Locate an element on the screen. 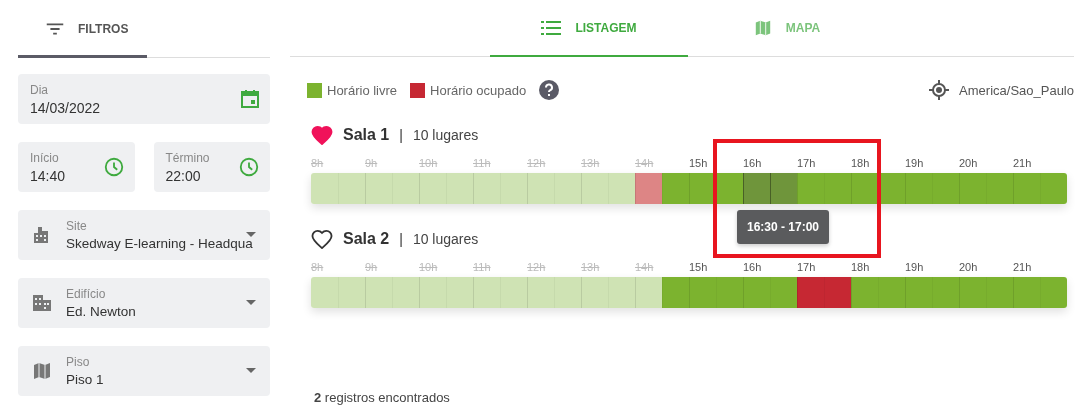 The image size is (1092, 407). legend-label: Horário livre is located at coordinates (362, 90).